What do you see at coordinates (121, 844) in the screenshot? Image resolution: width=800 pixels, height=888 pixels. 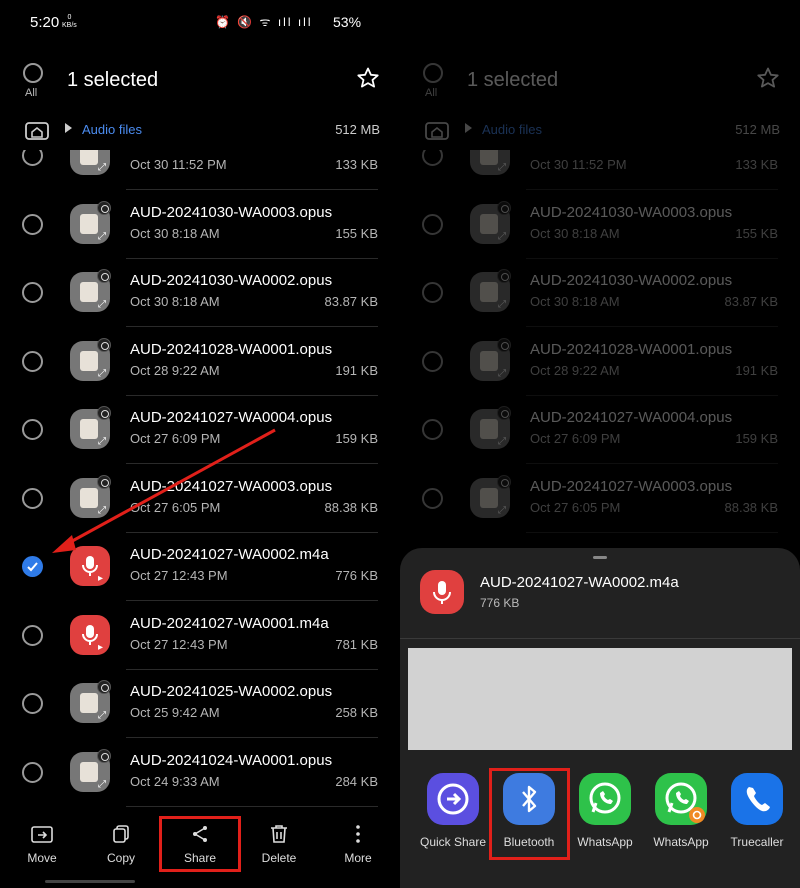 I see `copy-button: Copy` at bounding box center [121, 844].